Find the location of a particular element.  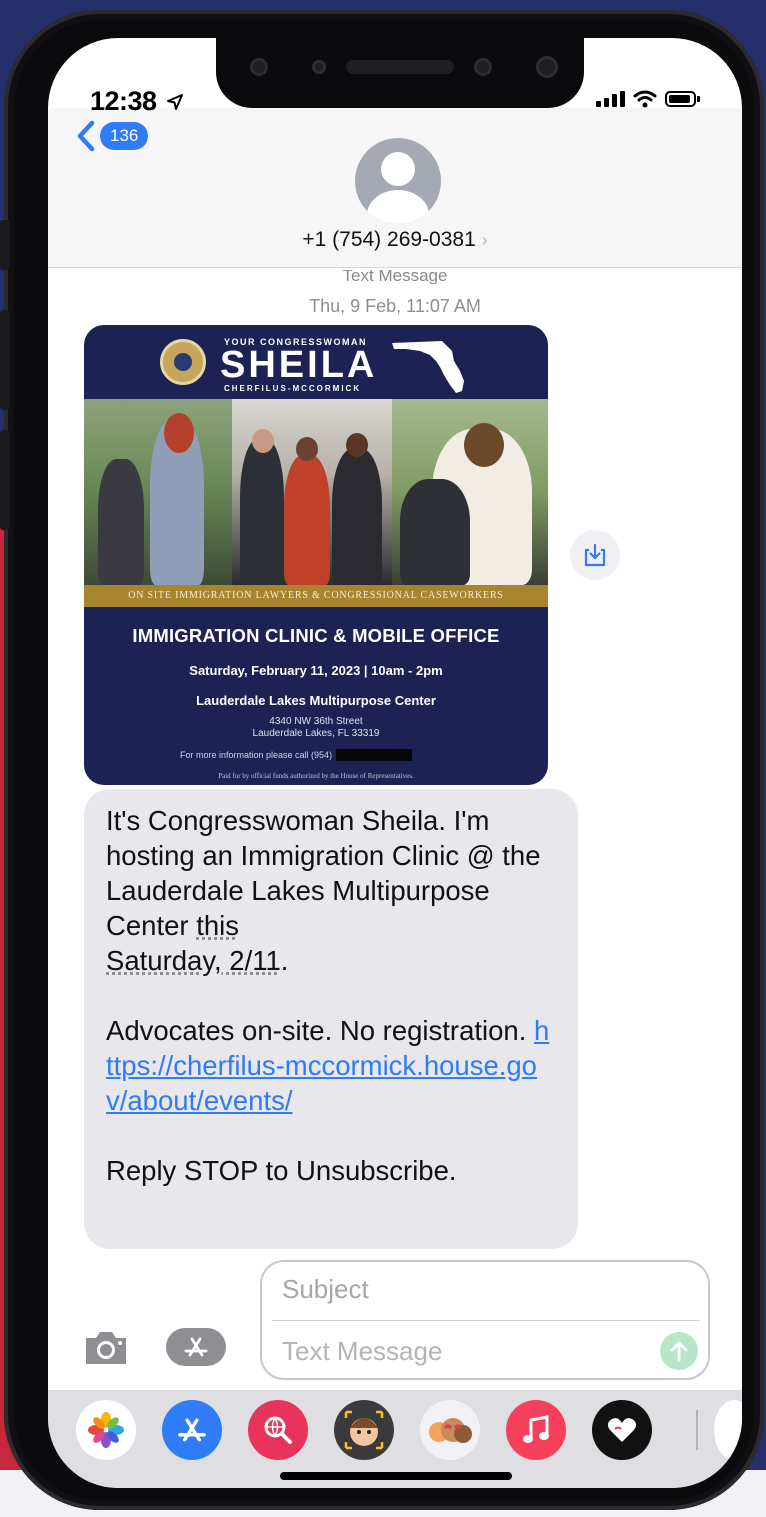

animoji-icon is located at coordinates (450, 1430).